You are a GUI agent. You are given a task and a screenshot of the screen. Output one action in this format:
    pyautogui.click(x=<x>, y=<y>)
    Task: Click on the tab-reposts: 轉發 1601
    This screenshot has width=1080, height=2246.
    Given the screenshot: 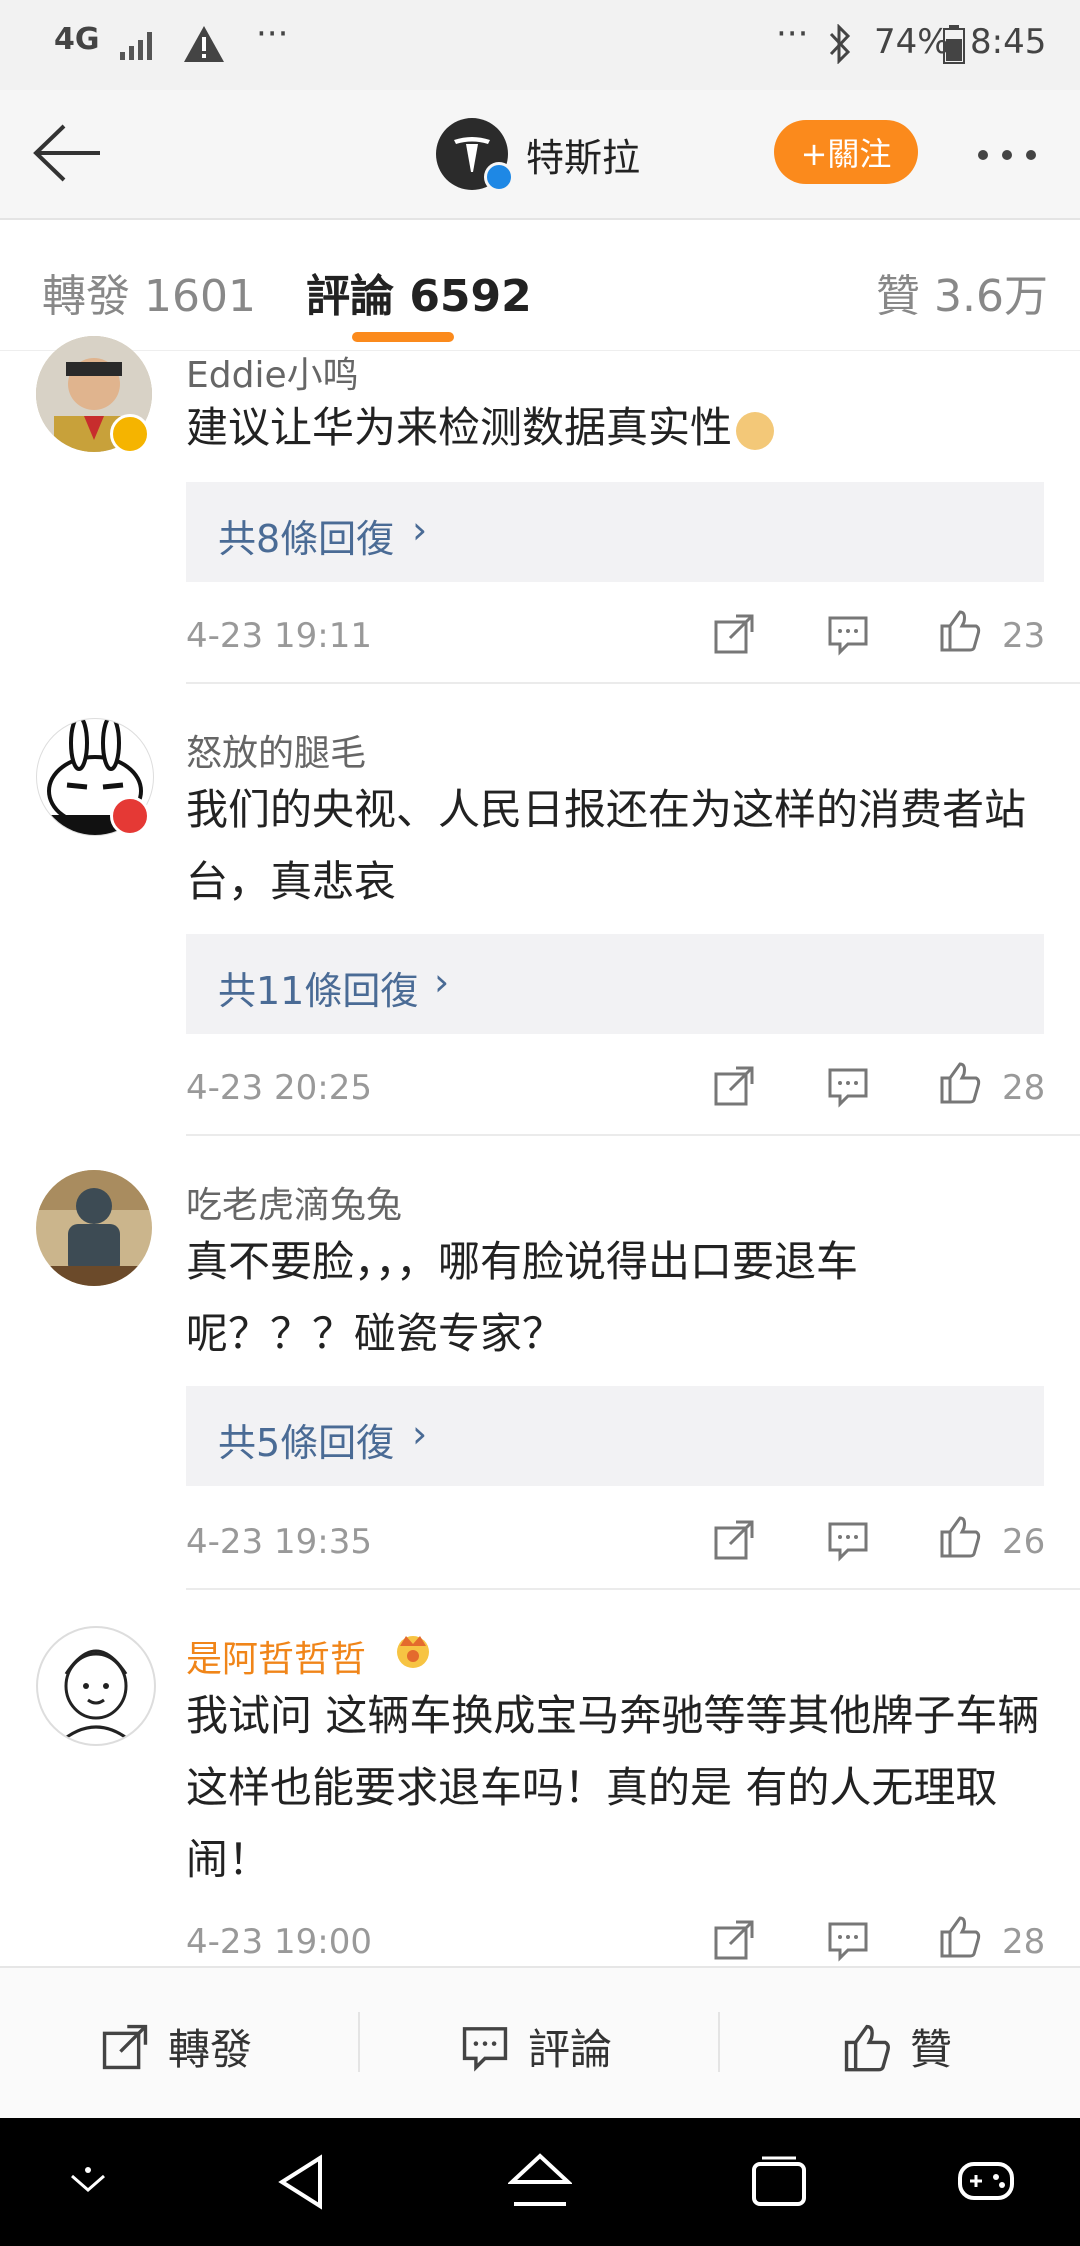 What is the action you would take?
    pyautogui.click(x=149, y=292)
    